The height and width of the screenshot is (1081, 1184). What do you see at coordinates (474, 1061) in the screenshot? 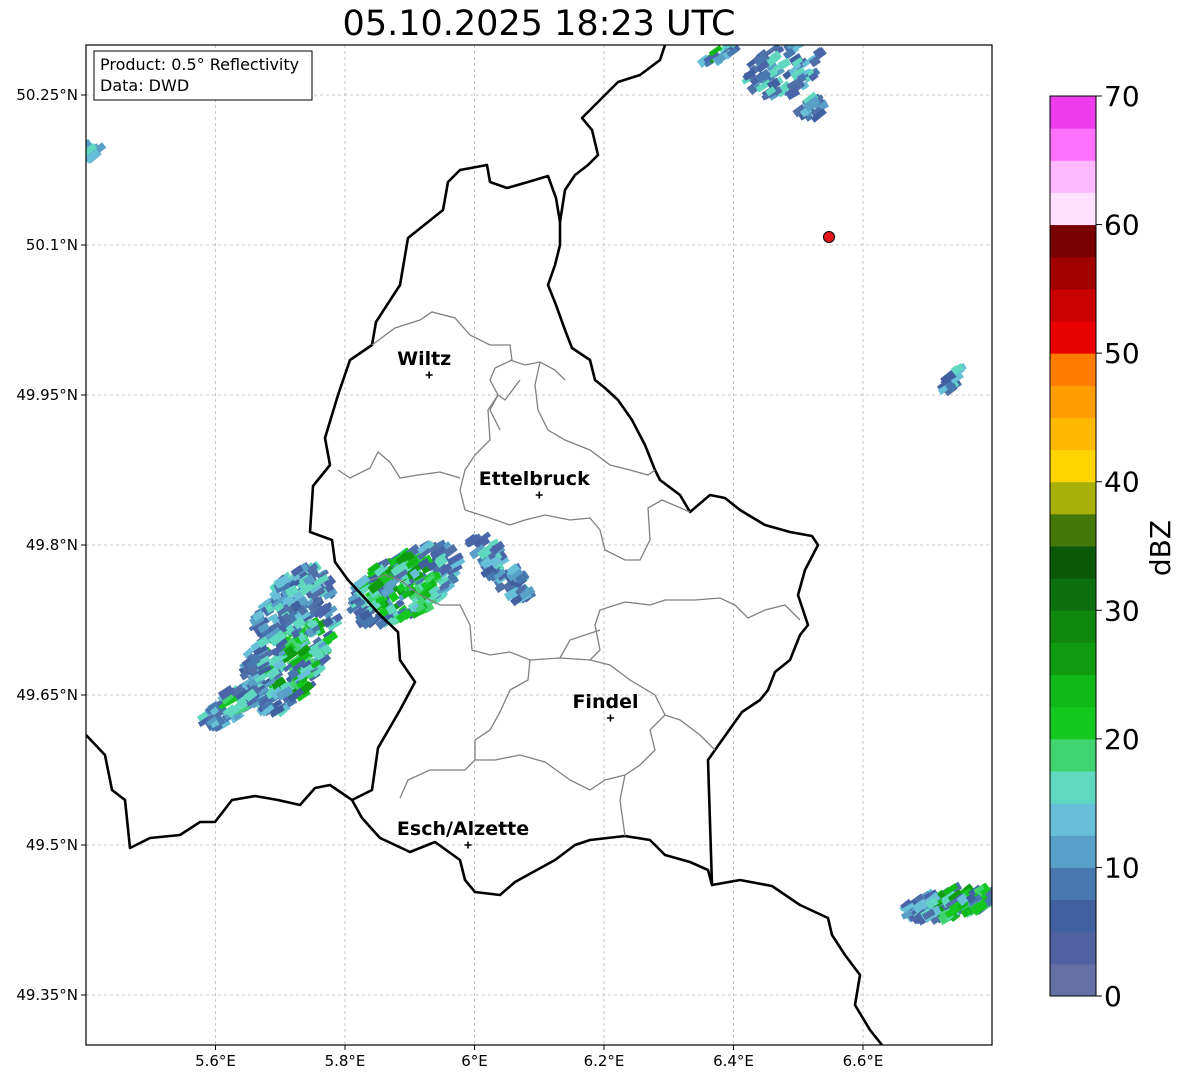
I see `lon-tick-label: 6°E` at bounding box center [474, 1061].